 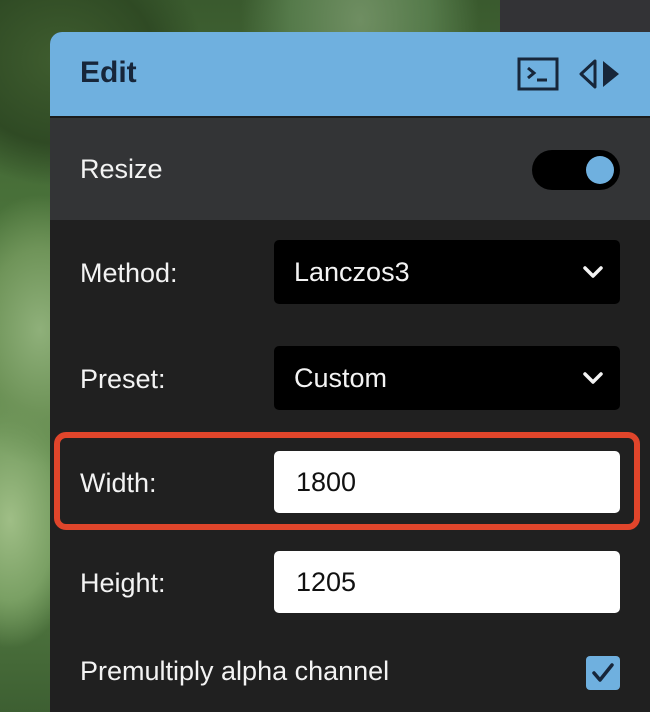 I want to click on premultiply-label: Premultiply alpha channel, so click(x=235, y=671).